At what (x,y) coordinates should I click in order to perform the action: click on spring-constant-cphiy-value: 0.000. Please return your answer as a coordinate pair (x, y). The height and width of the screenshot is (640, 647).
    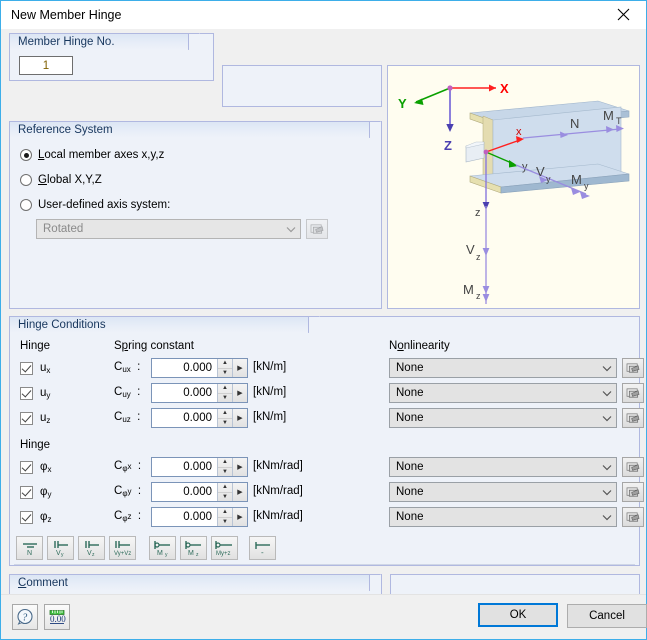
    Looking at the image, I should click on (197, 492).